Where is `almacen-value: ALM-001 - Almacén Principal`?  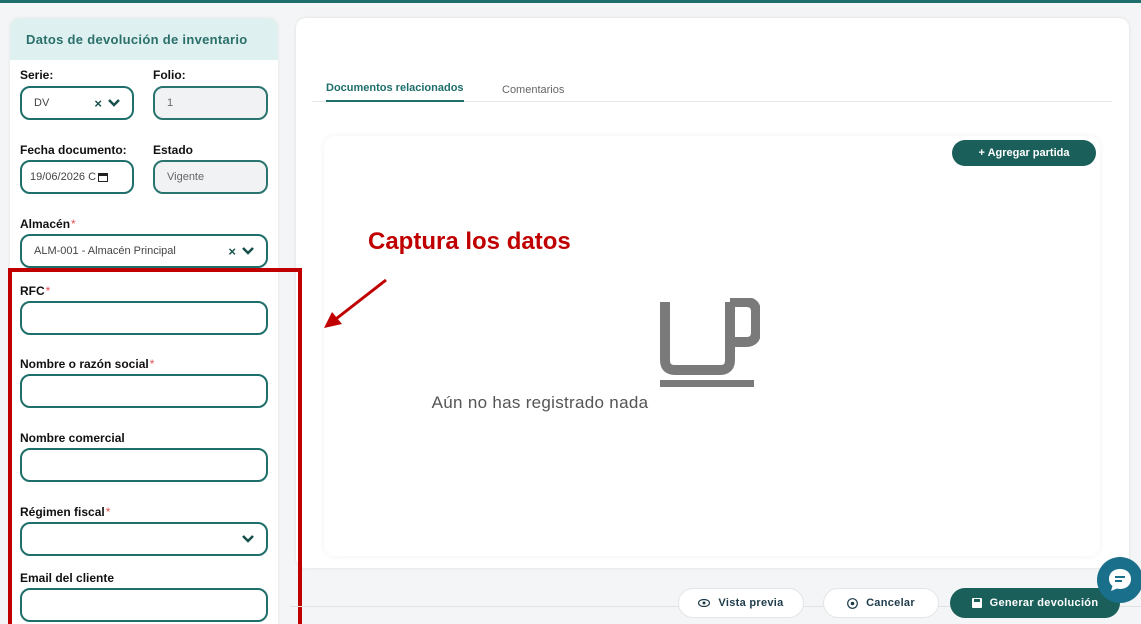
almacen-value: ALM-001 - Almacén Principal is located at coordinates (105, 251).